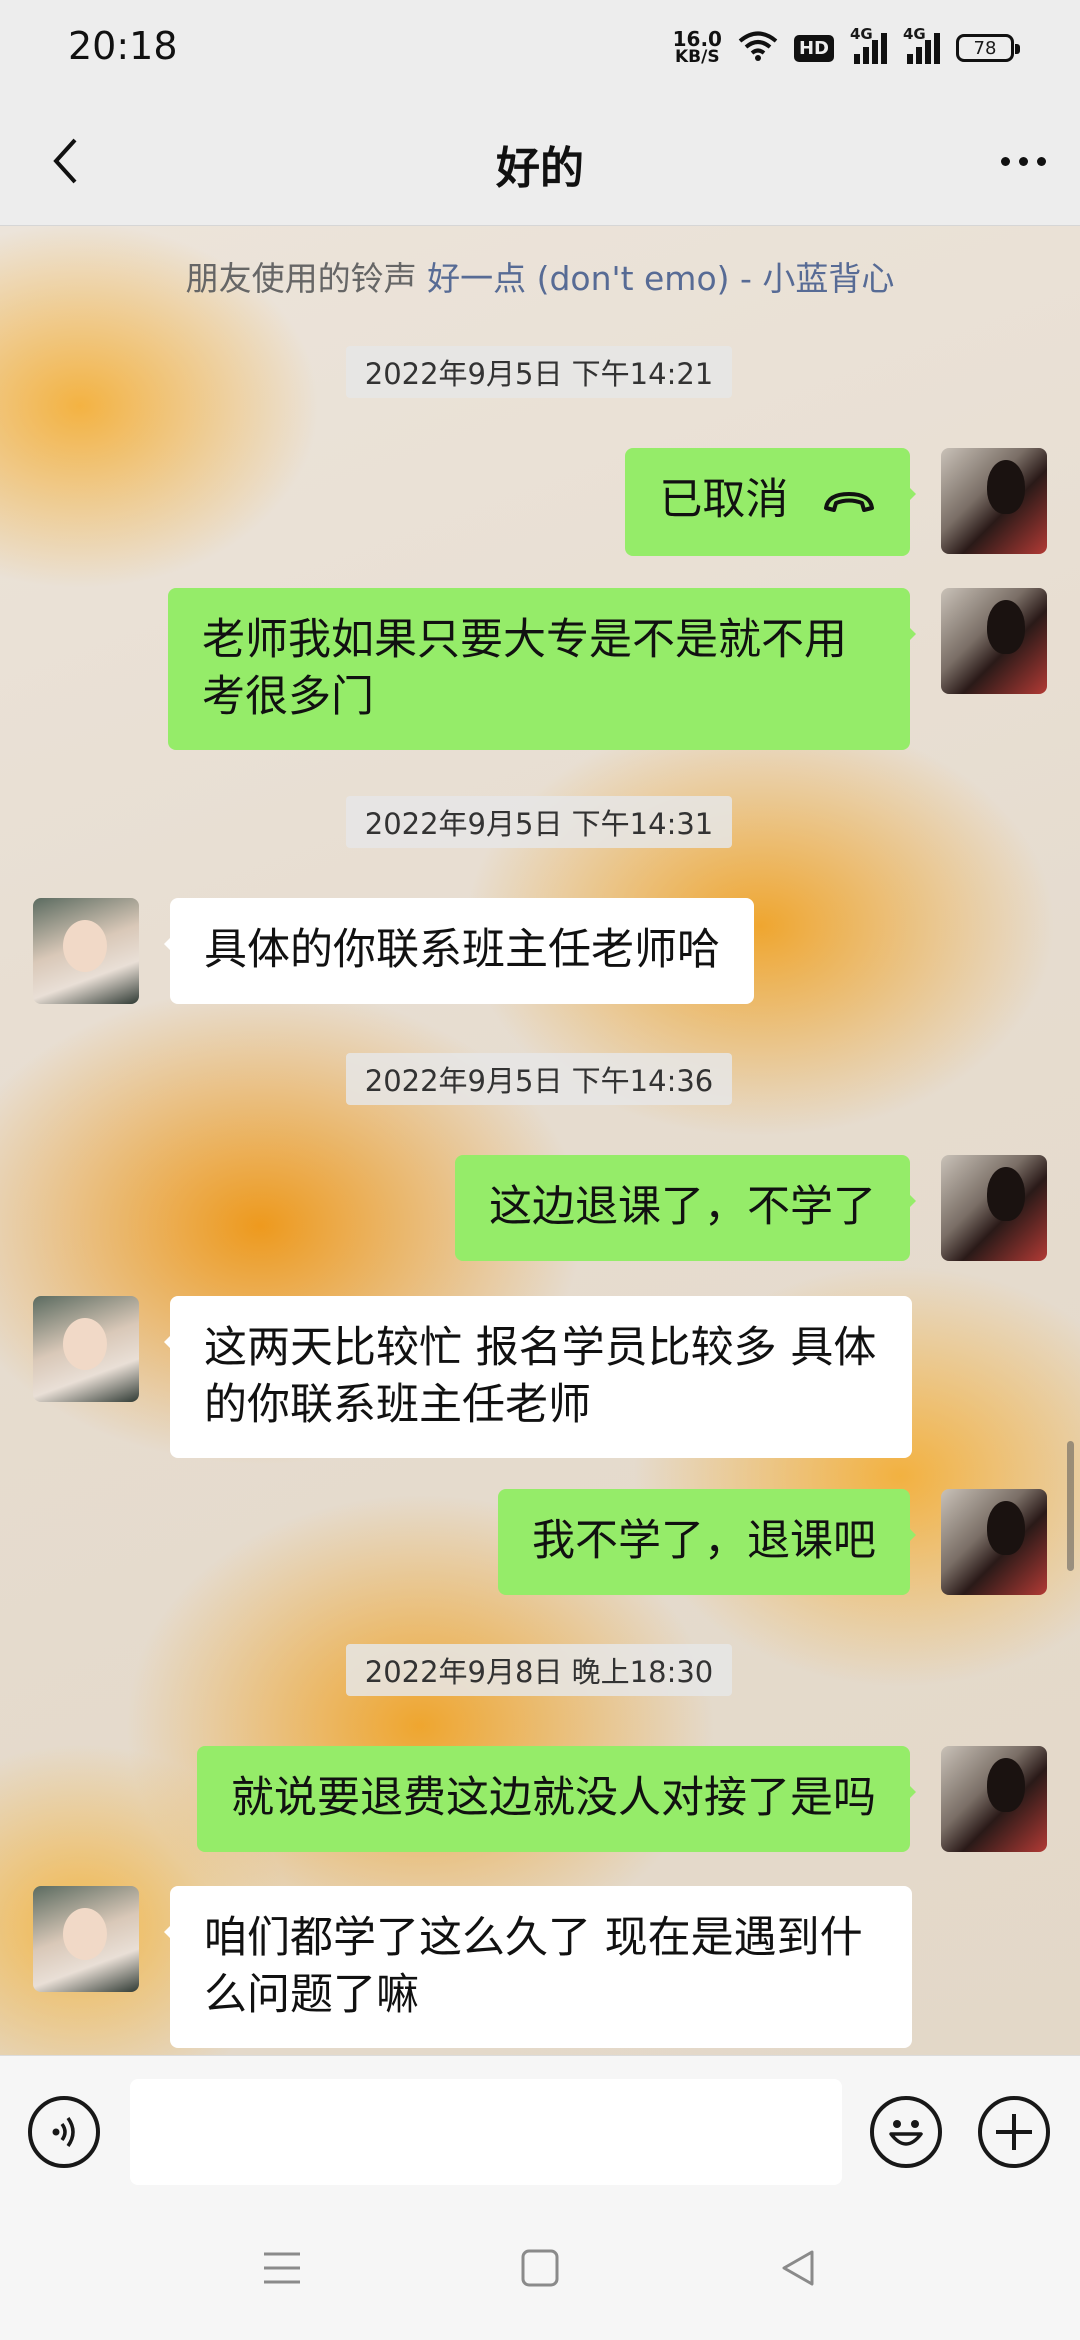 The height and width of the screenshot is (2340, 1080). I want to click on home-button, so click(540, 2268).